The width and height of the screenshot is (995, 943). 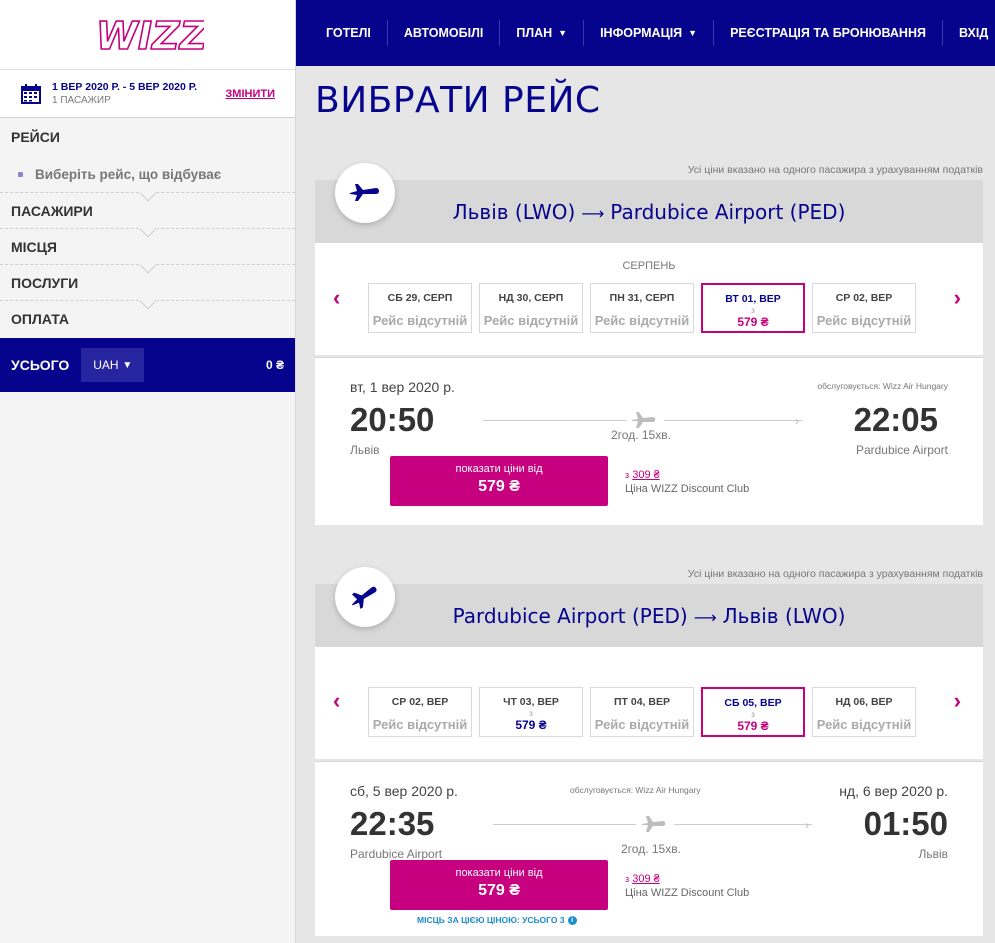 I want to click on date-tab-selected: СБ 05, ВЕР з 579 ₴, so click(x=753, y=712).